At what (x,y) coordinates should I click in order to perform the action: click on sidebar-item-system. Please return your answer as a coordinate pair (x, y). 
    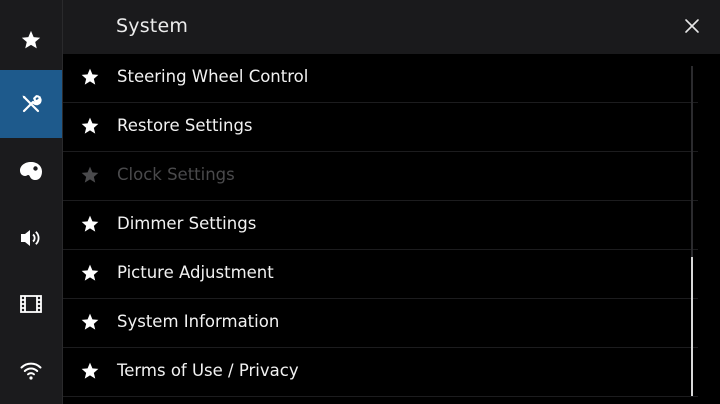
    Looking at the image, I should click on (31, 104).